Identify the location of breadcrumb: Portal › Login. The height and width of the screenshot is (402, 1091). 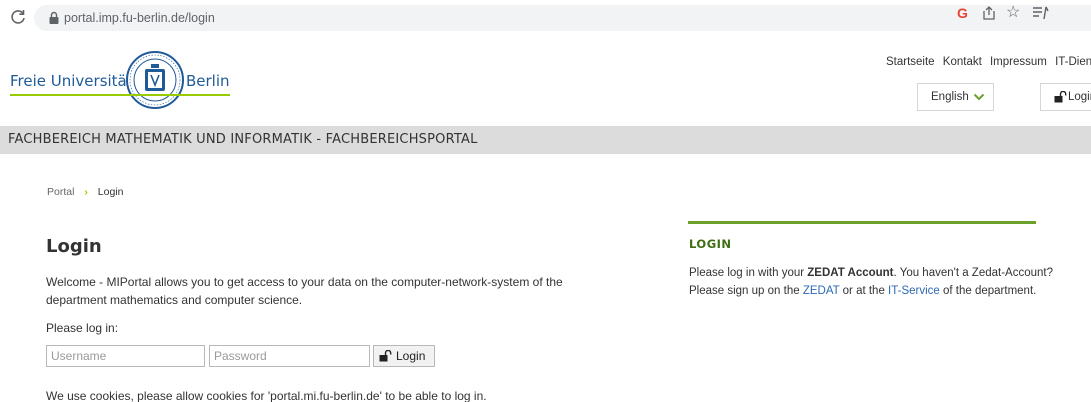
(85, 192).